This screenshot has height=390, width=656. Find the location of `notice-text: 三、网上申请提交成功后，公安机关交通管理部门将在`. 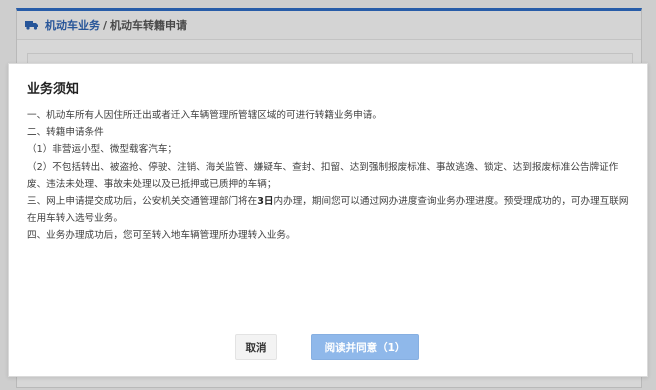

notice-text: 三、网上申请提交成功后，公安机关交通管理部门将在 is located at coordinates (142, 202).